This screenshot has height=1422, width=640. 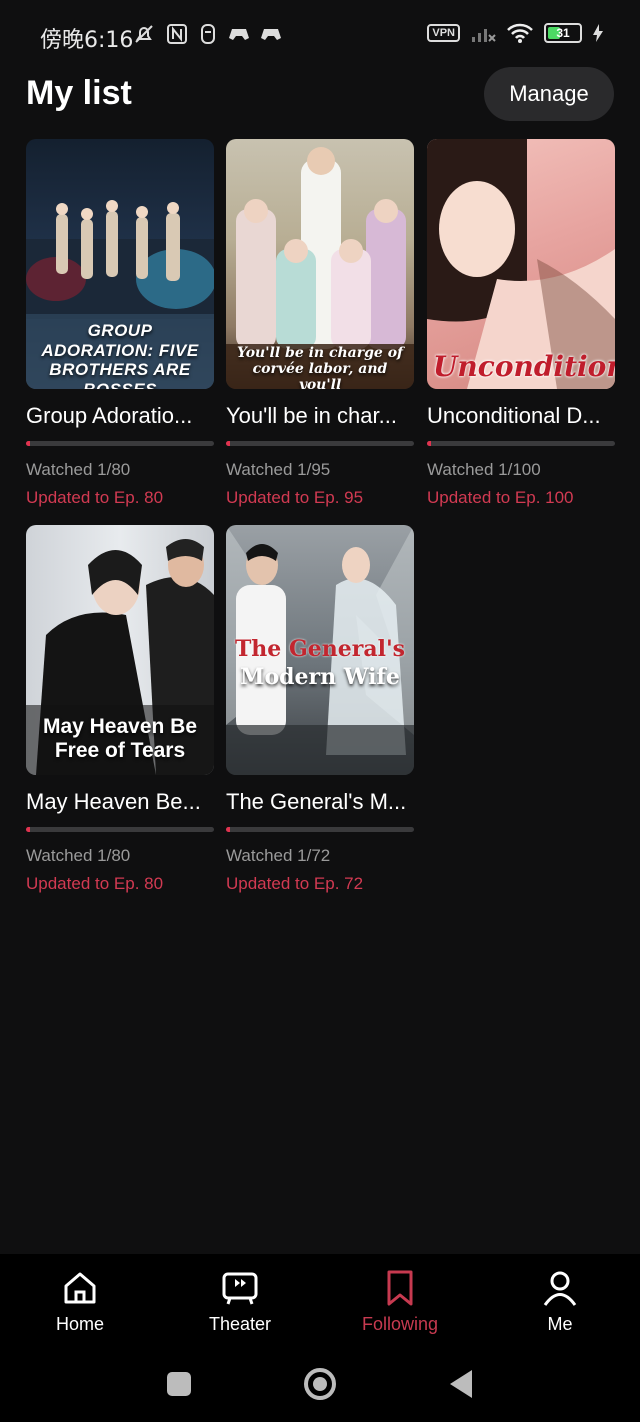 What do you see at coordinates (400, 1324) in the screenshot?
I see `nav-following-label: Following` at bounding box center [400, 1324].